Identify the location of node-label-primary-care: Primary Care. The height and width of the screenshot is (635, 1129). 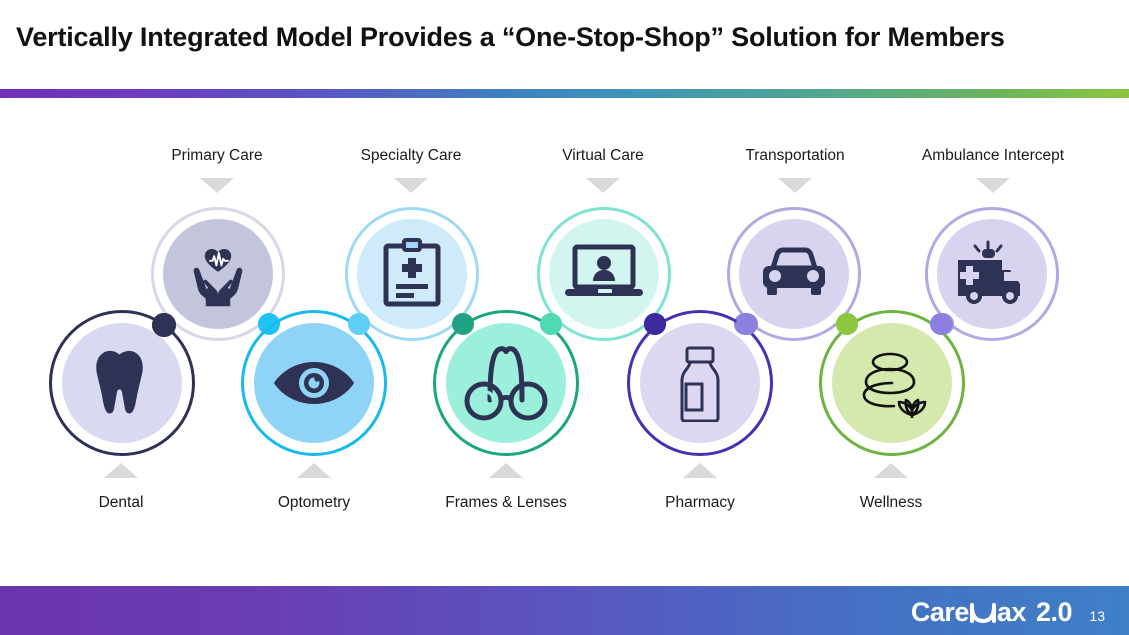
(217, 155).